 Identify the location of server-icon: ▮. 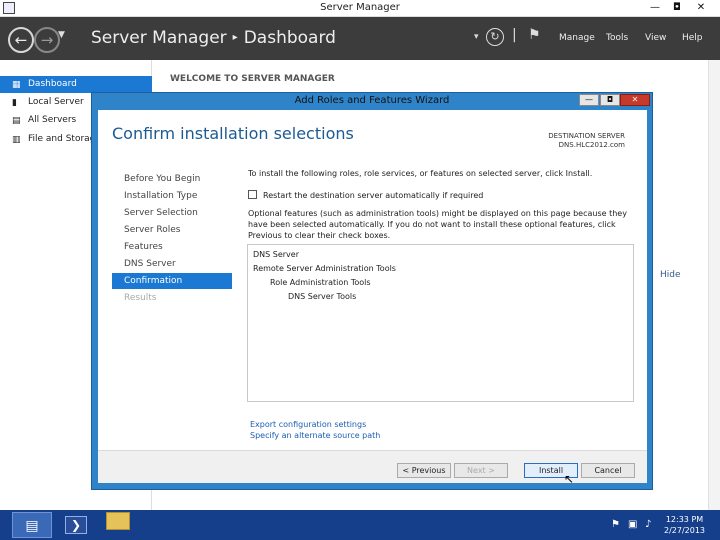
(14, 103).